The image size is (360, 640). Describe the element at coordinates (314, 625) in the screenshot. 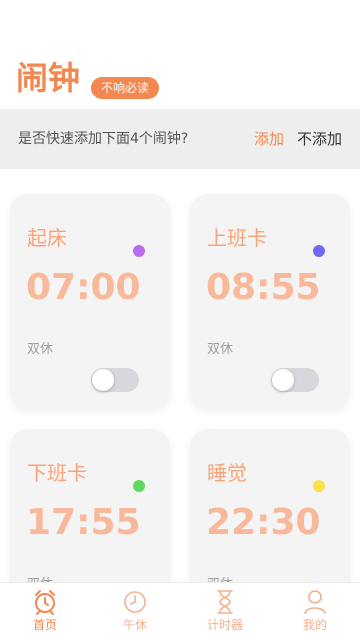

I see `tab-label: 我的` at that location.